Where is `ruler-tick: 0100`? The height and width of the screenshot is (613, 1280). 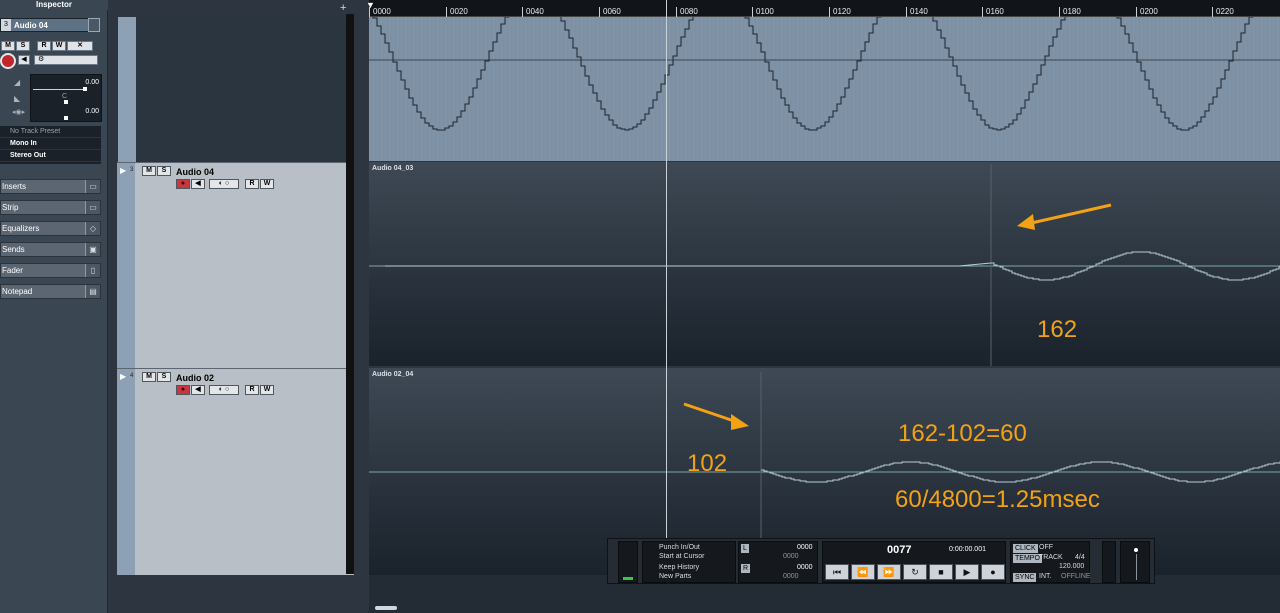 ruler-tick: 0100 is located at coordinates (763, 12).